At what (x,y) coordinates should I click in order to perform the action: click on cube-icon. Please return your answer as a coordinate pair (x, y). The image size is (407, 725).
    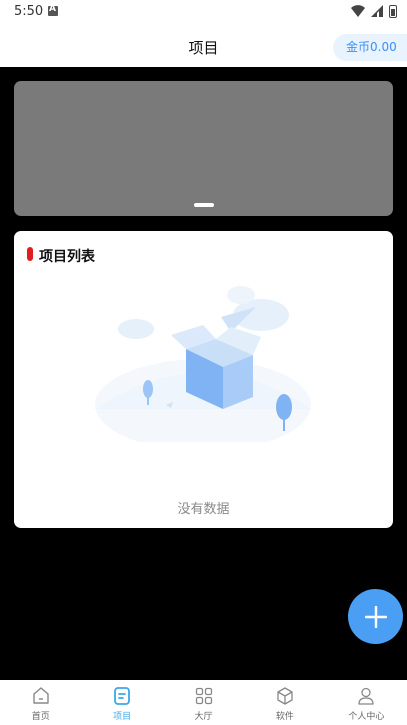
    Looking at the image, I should click on (285, 696).